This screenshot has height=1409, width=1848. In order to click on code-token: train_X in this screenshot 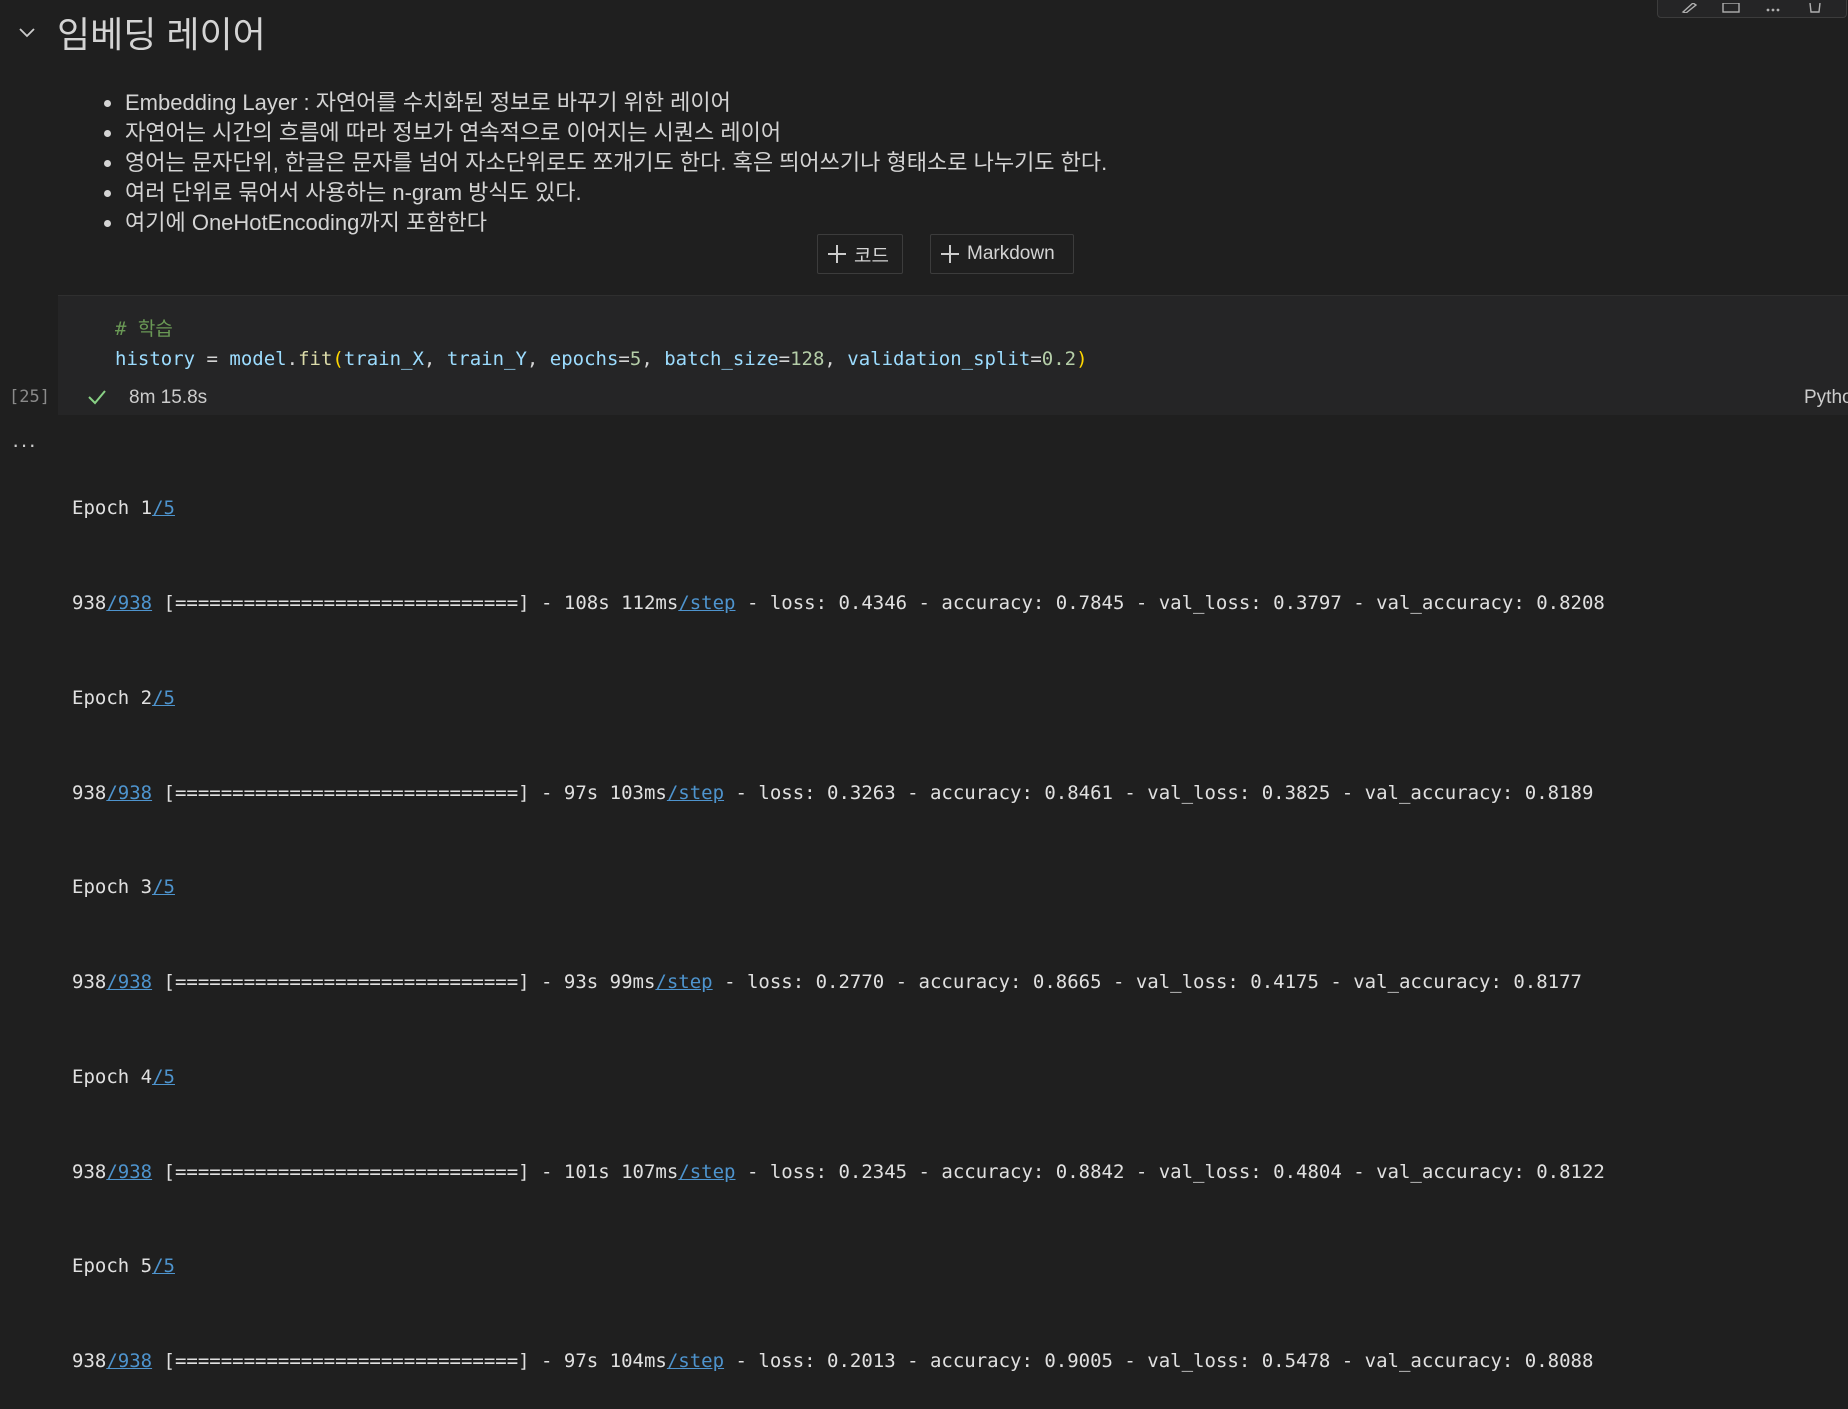, I will do `click(383, 359)`.